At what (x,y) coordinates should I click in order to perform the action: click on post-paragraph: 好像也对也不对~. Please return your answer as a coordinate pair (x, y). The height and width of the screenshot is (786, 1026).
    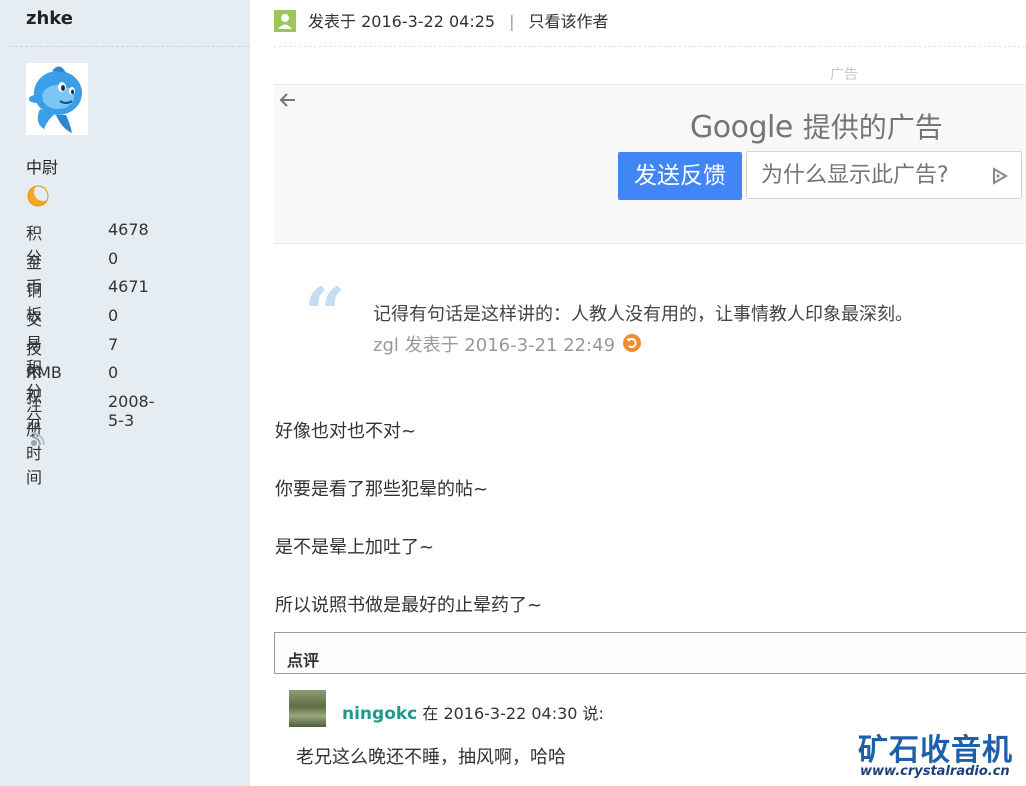
    Looking at the image, I should click on (346, 431).